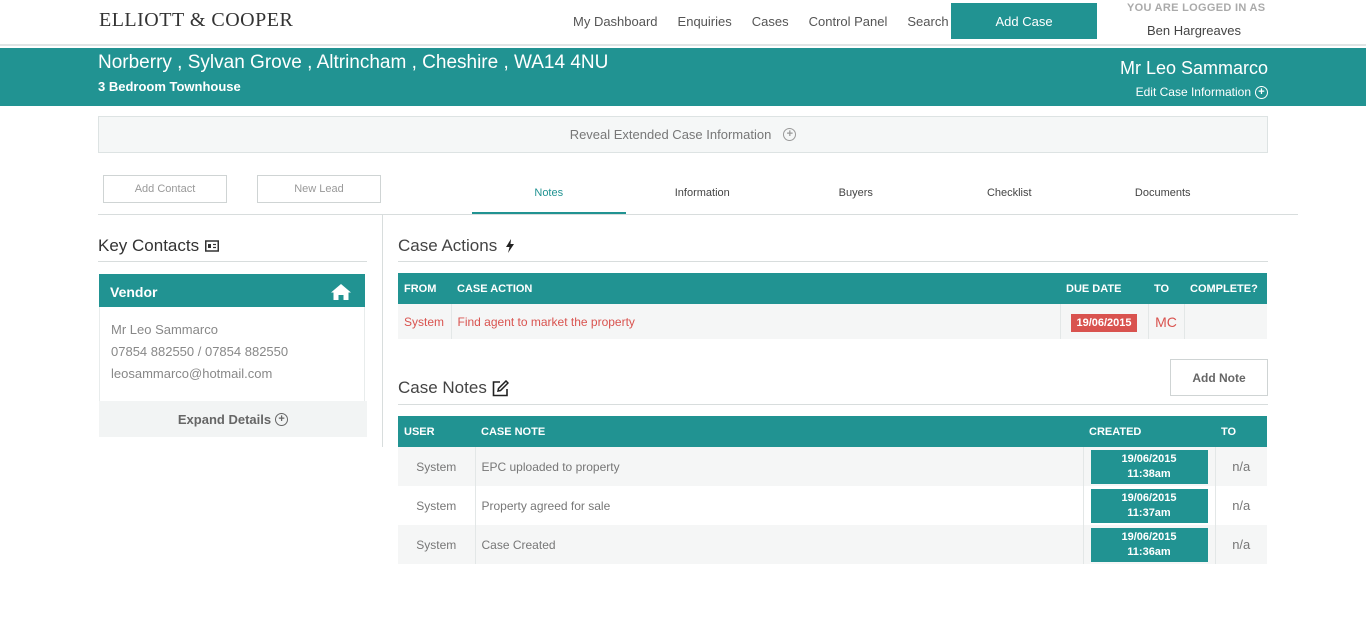 This screenshot has width=1366, height=639. Describe the element at coordinates (169, 86) in the screenshot. I see `property-type: 3 Bedroom Townhouse` at that location.